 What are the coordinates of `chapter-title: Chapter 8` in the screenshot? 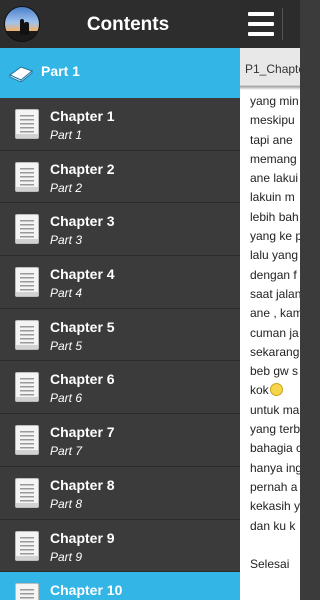 It's located at (82, 484).